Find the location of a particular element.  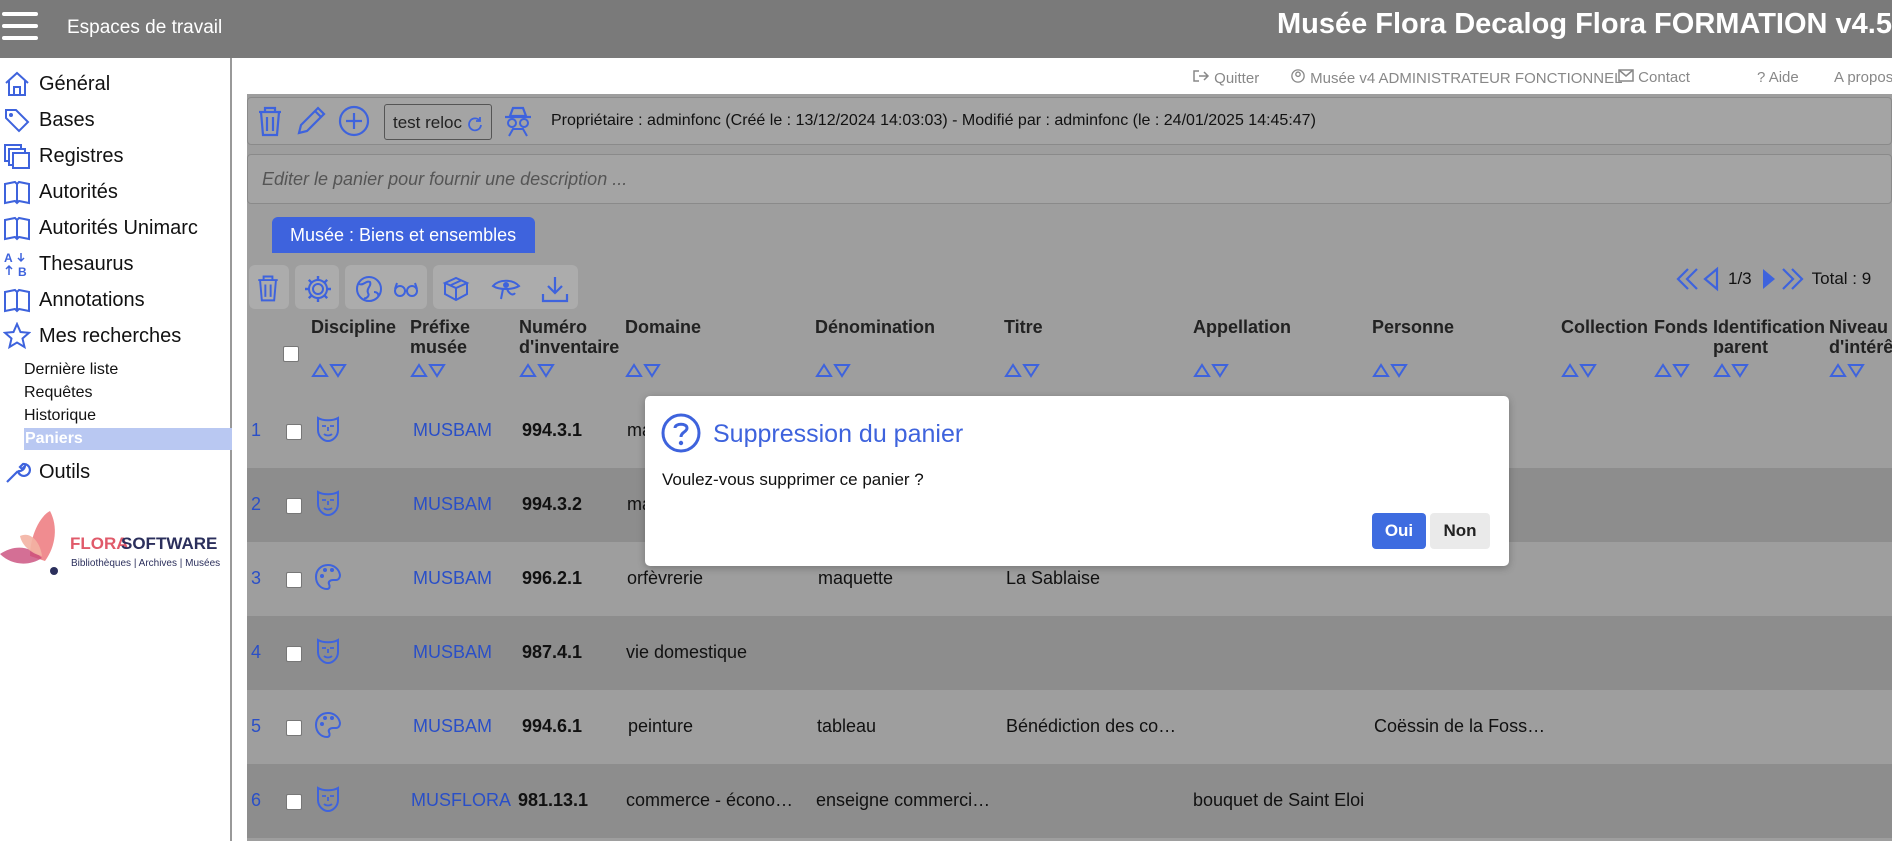

settings-gear-icon is located at coordinates (318, 289).